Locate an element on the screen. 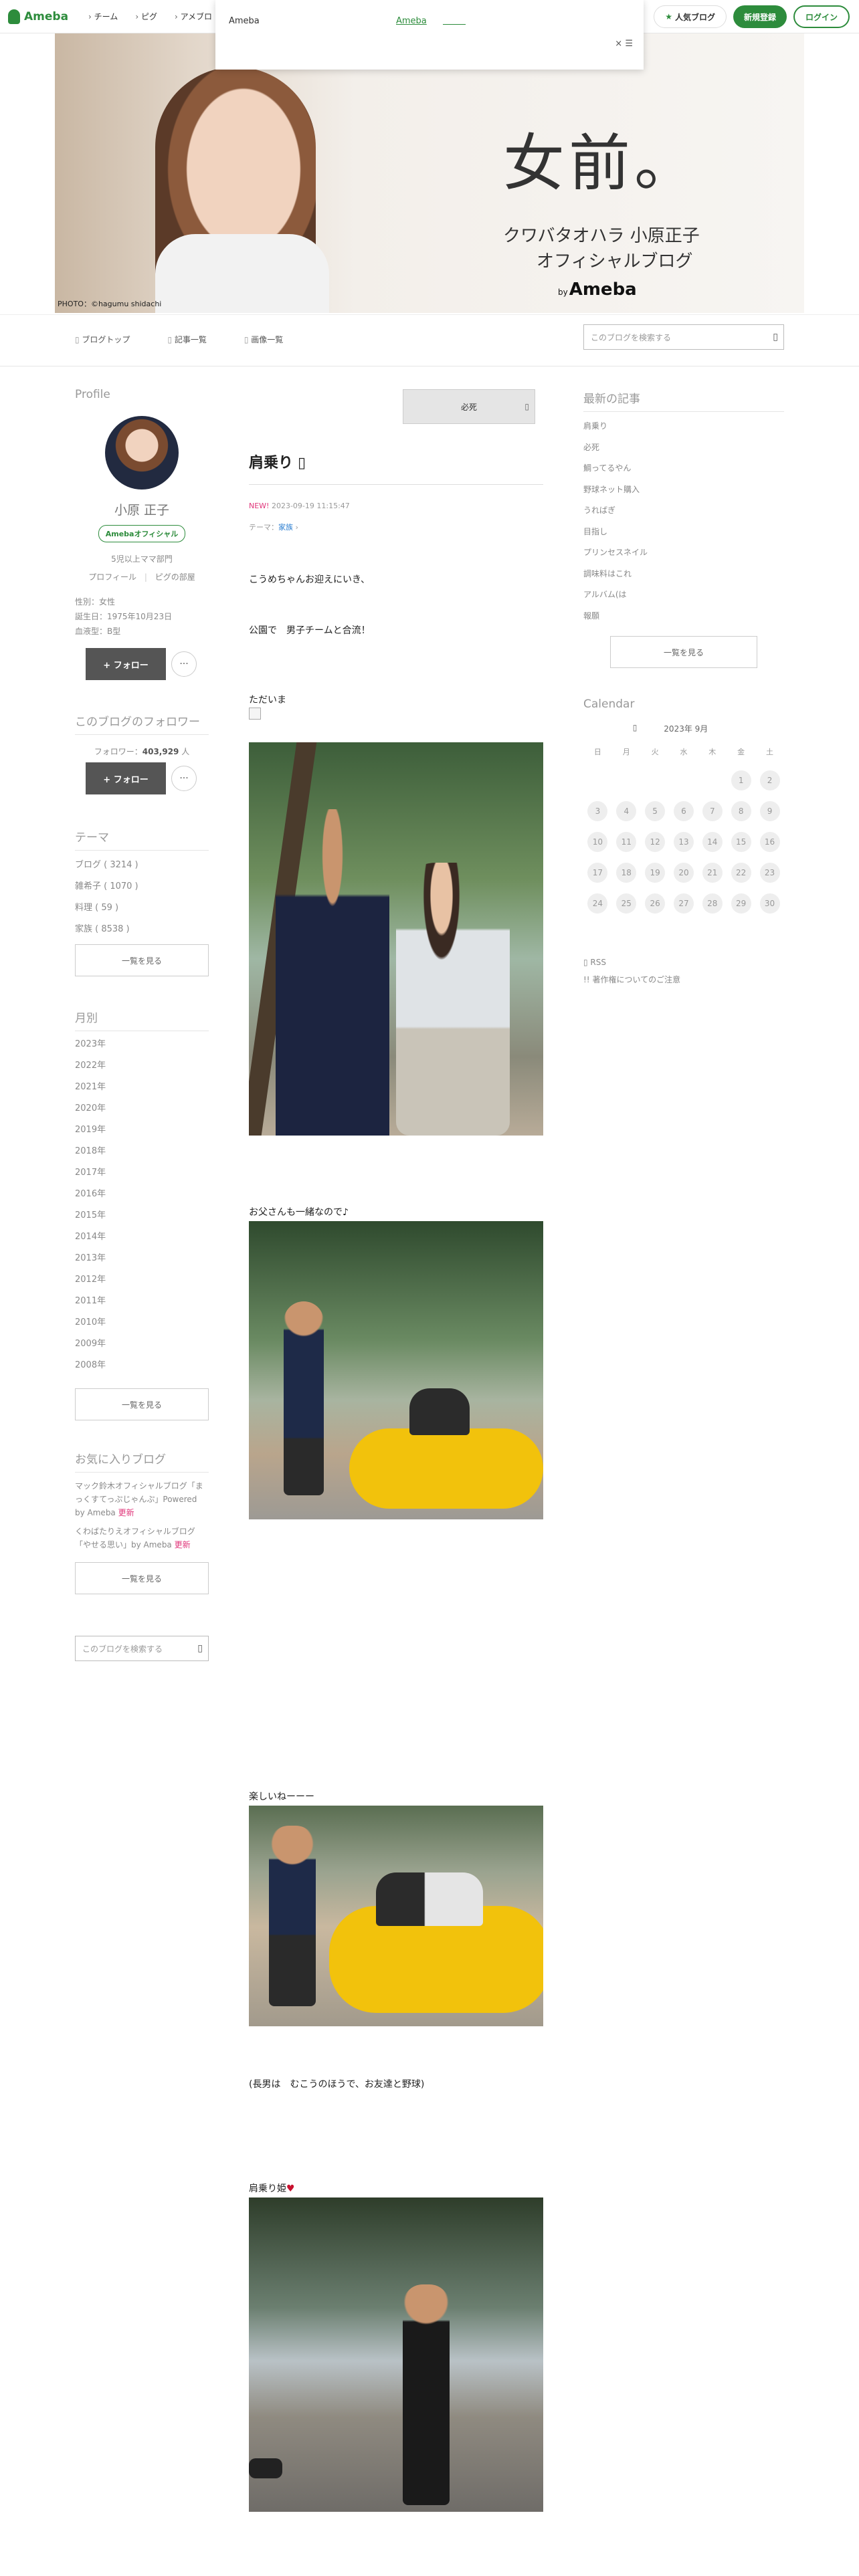 This screenshot has width=859, height=2576. archive-month-item: 2018年 is located at coordinates (142, 1151).